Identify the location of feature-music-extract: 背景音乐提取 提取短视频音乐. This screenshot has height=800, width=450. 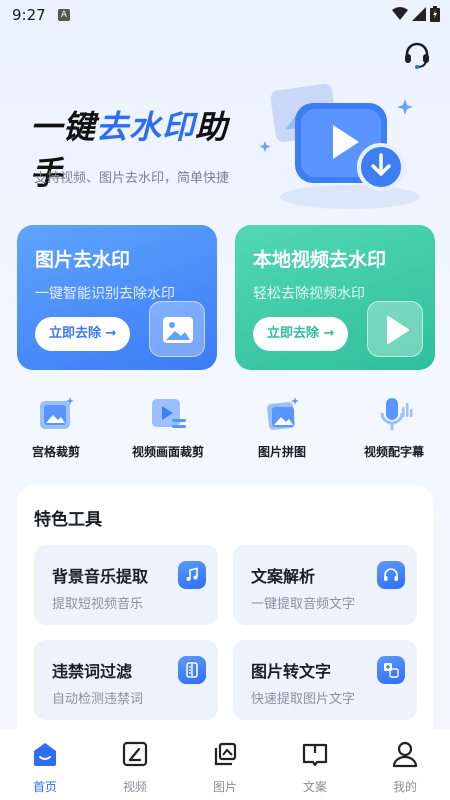
(126, 585).